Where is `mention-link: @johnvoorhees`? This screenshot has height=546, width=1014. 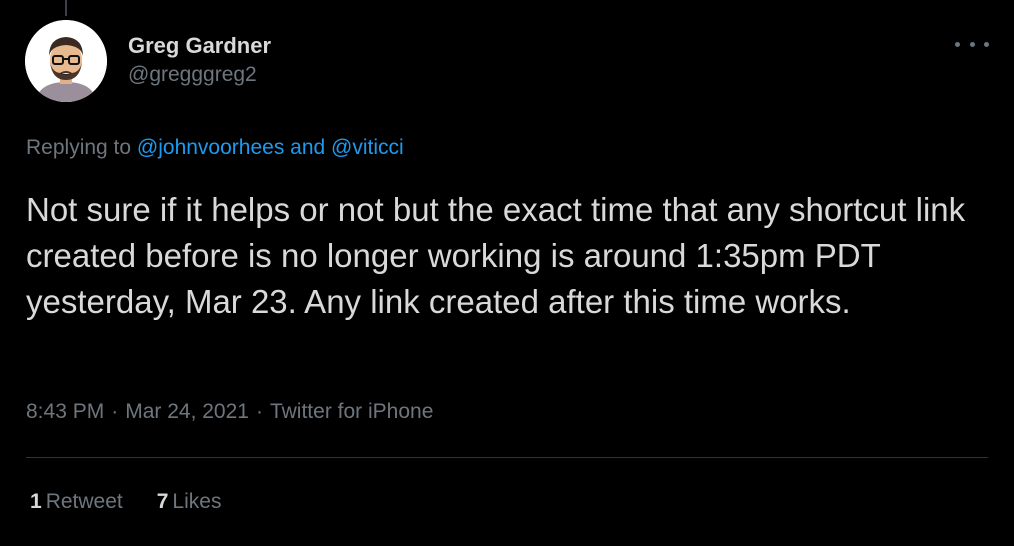 mention-link: @johnvoorhees is located at coordinates (210, 147).